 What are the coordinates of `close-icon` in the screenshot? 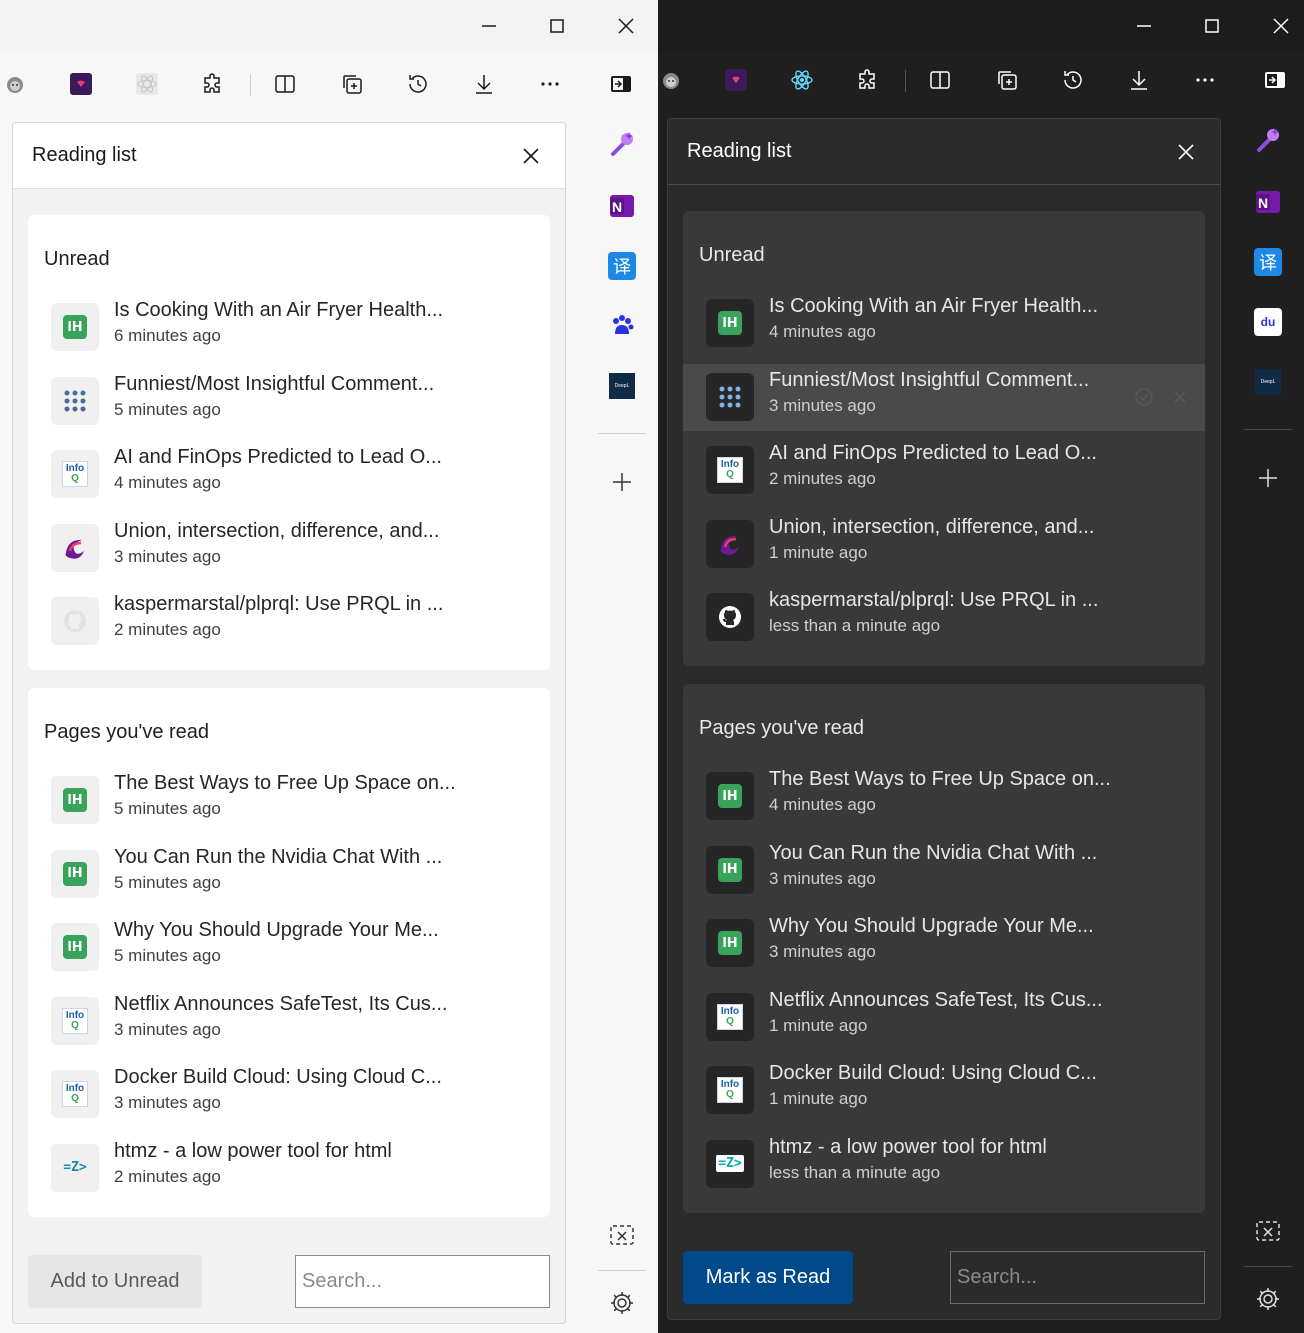 It's located at (1180, 396).